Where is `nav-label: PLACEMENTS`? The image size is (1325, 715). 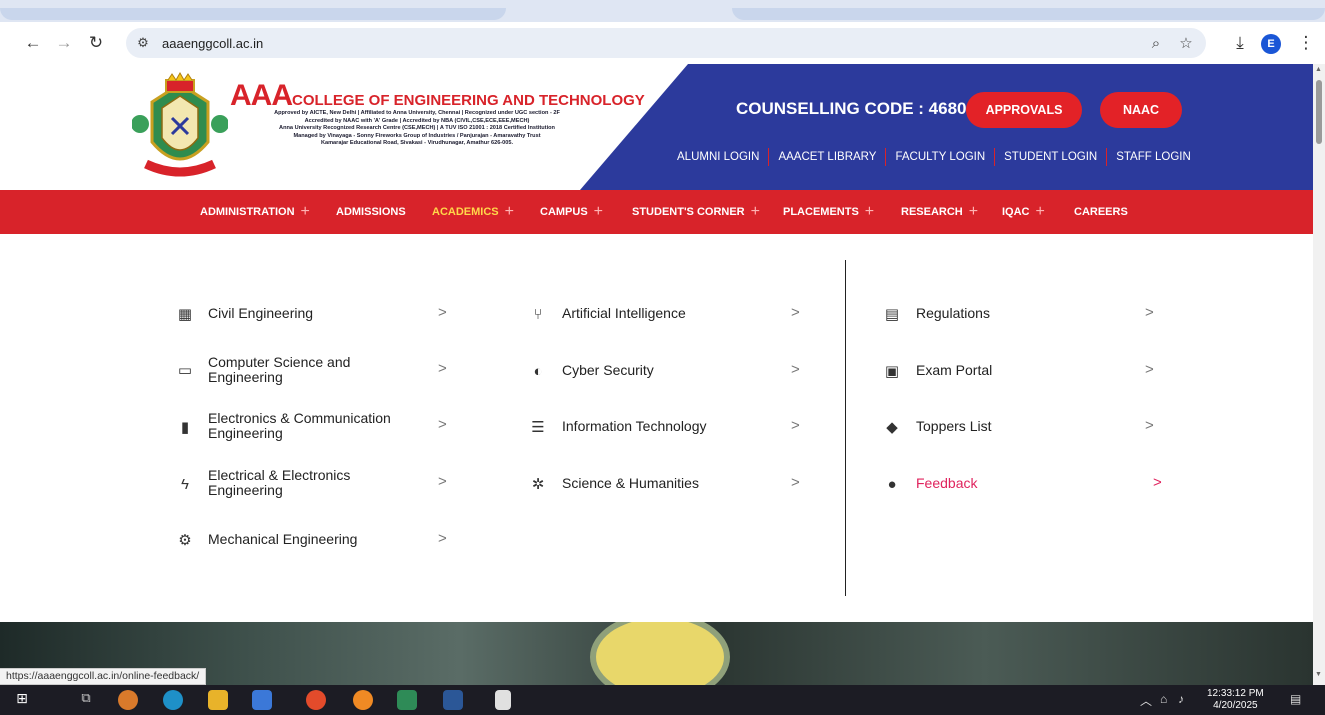 nav-label: PLACEMENTS is located at coordinates (821, 212).